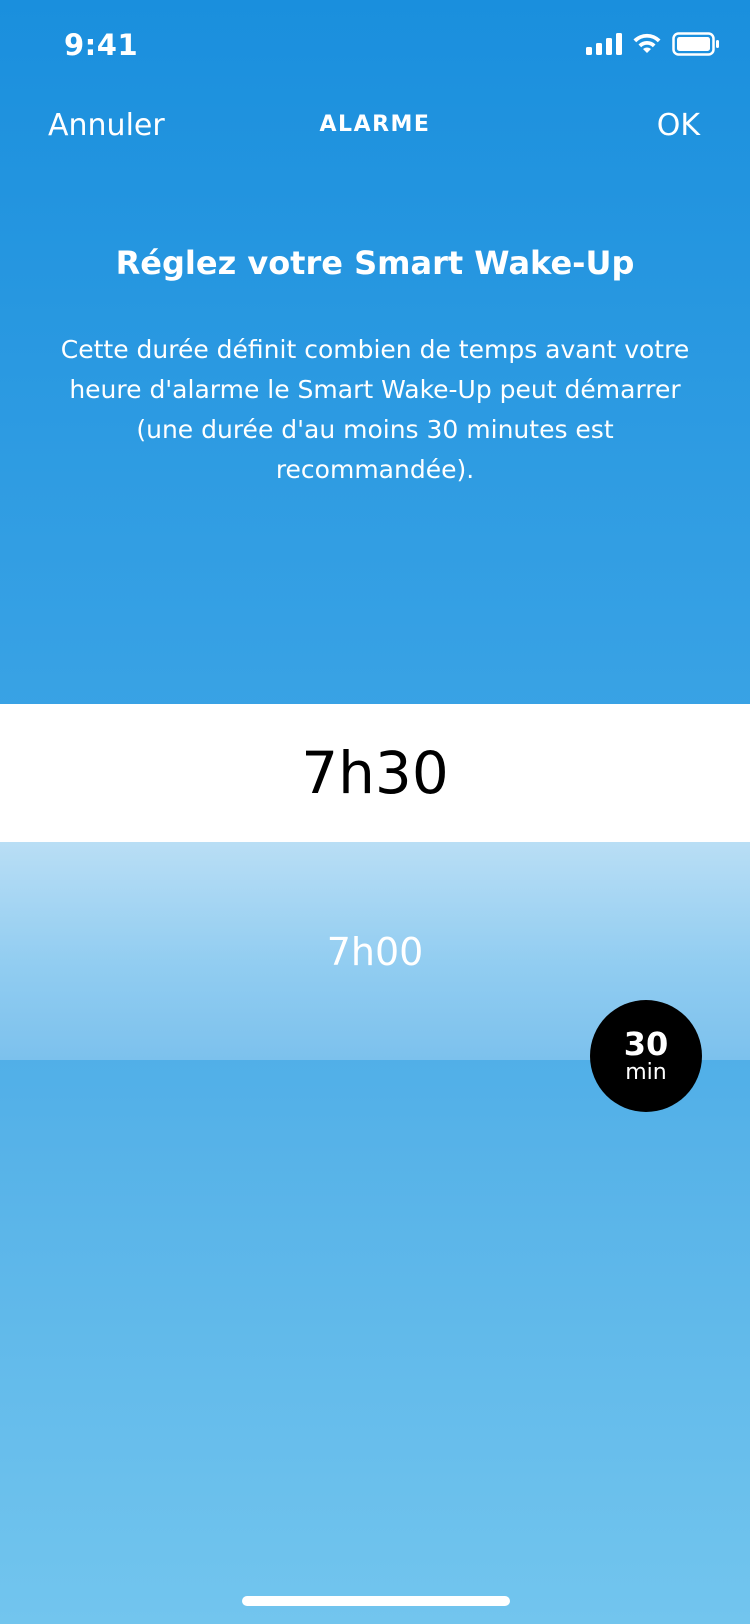 This screenshot has height=1624, width=750. What do you see at coordinates (376, 1601) in the screenshot?
I see `home-indicator` at bounding box center [376, 1601].